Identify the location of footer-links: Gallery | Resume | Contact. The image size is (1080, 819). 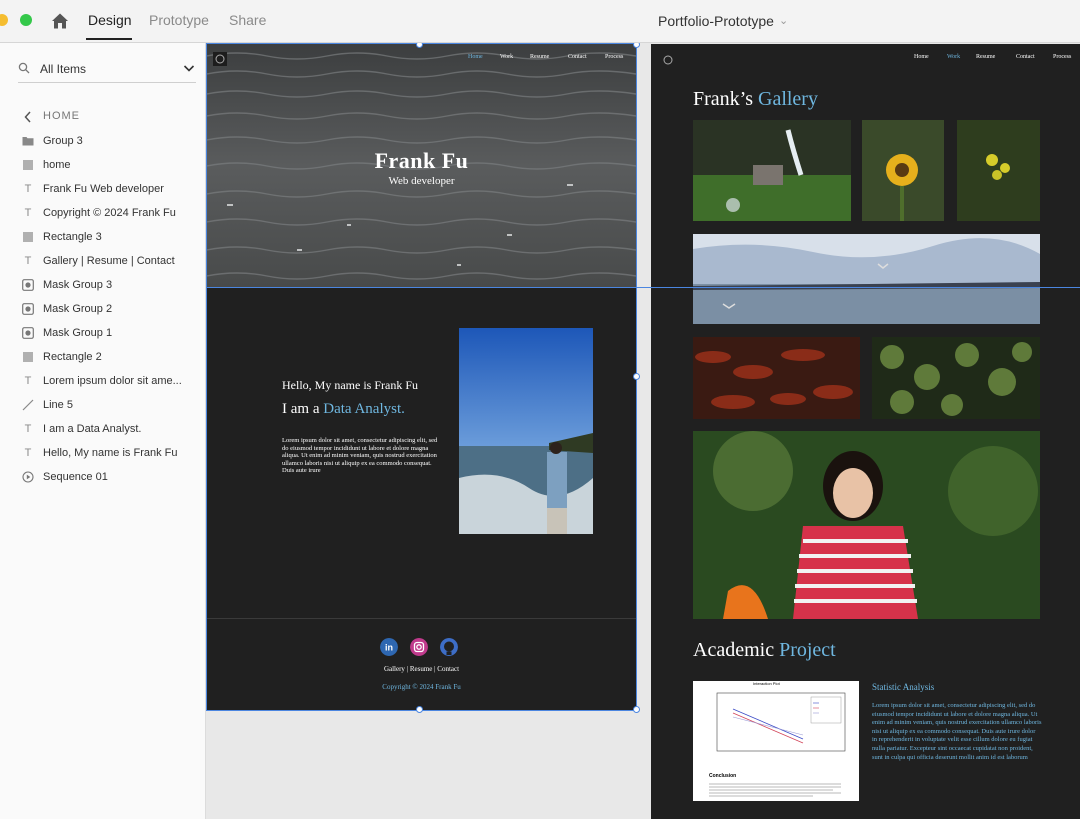
(421, 669).